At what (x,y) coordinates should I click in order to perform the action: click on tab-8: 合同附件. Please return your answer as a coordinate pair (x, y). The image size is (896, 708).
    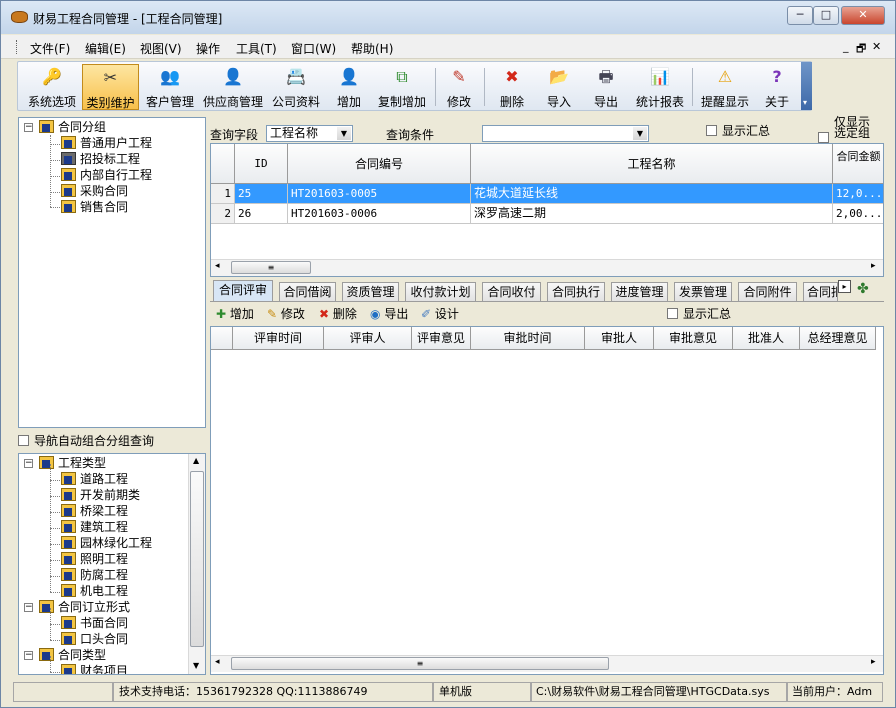
    Looking at the image, I should click on (767, 292).